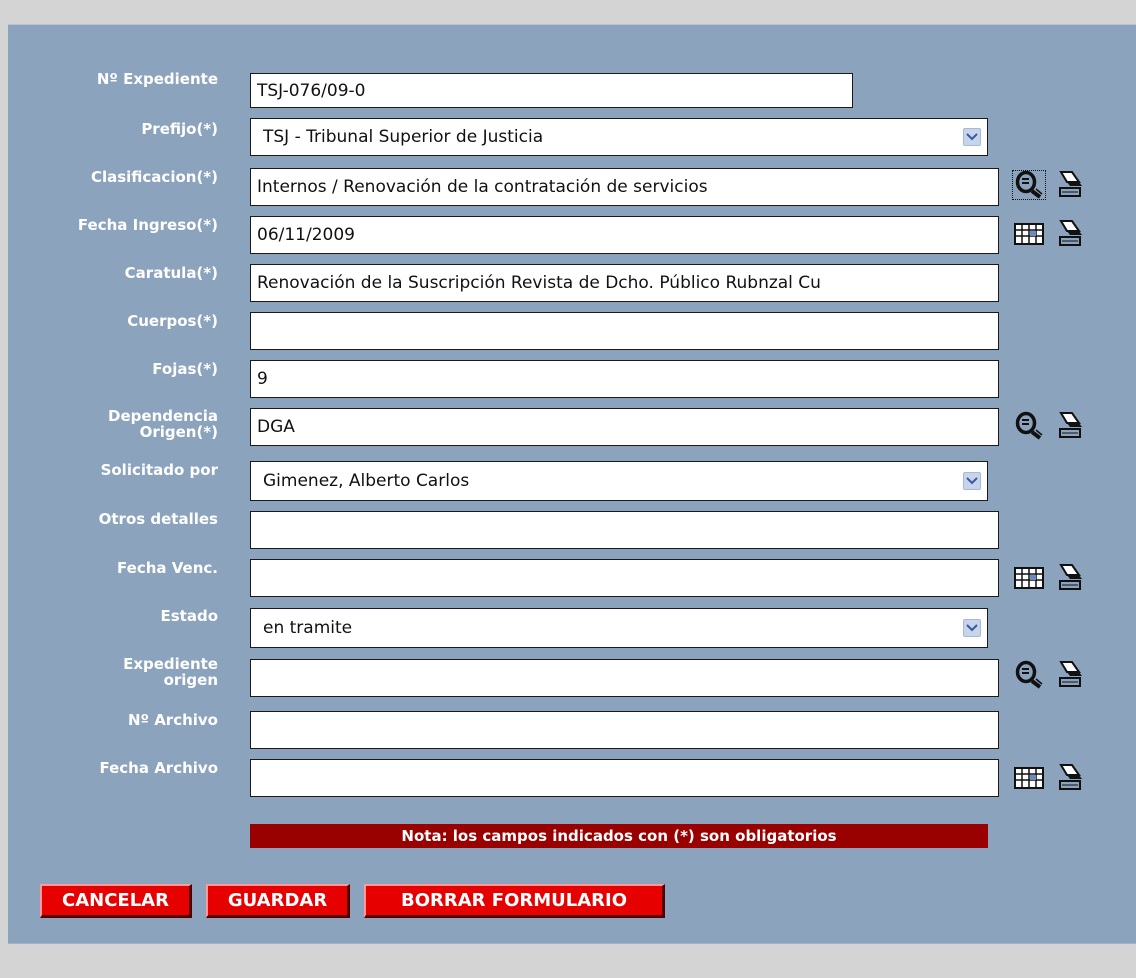 This screenshot has width=1136, height=978. I want to click on solicitado-por-value: Gimenez, Alberto Carlos, so click(366, 481).